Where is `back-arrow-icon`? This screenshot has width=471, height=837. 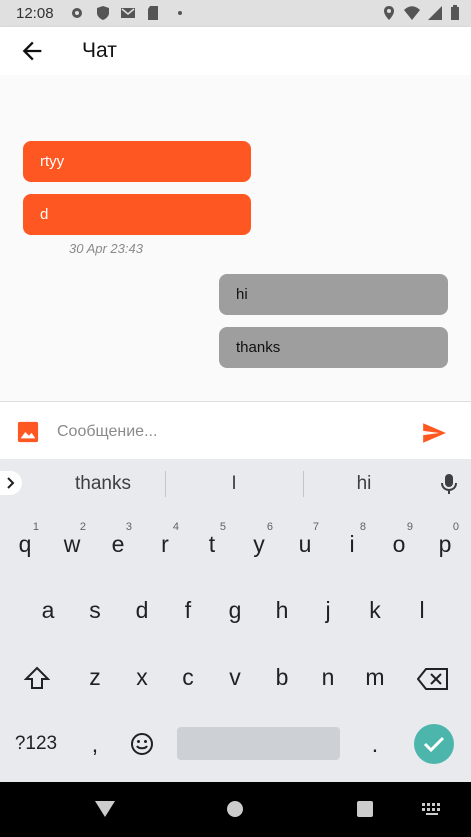 back-arrow-icon is located at coordinates (32, 51).